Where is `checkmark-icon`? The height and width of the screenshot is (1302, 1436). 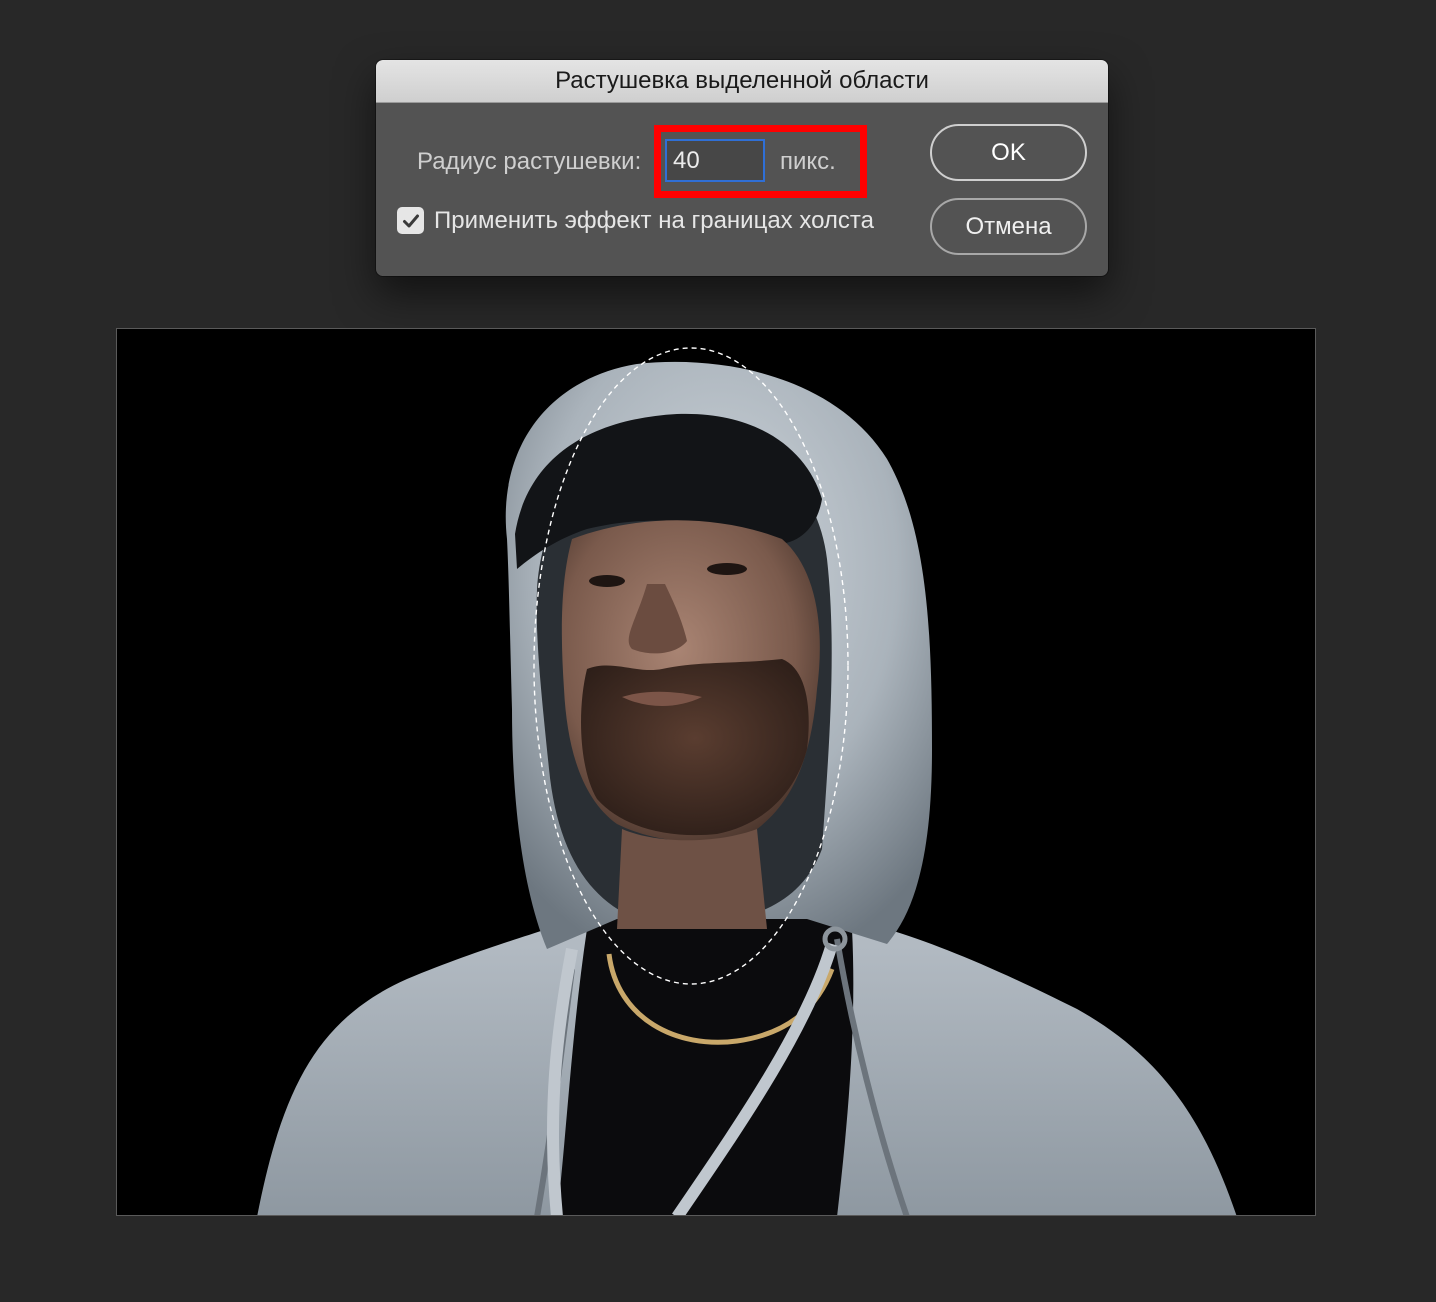
checkmark-icon is located at coordinates (410, 220).